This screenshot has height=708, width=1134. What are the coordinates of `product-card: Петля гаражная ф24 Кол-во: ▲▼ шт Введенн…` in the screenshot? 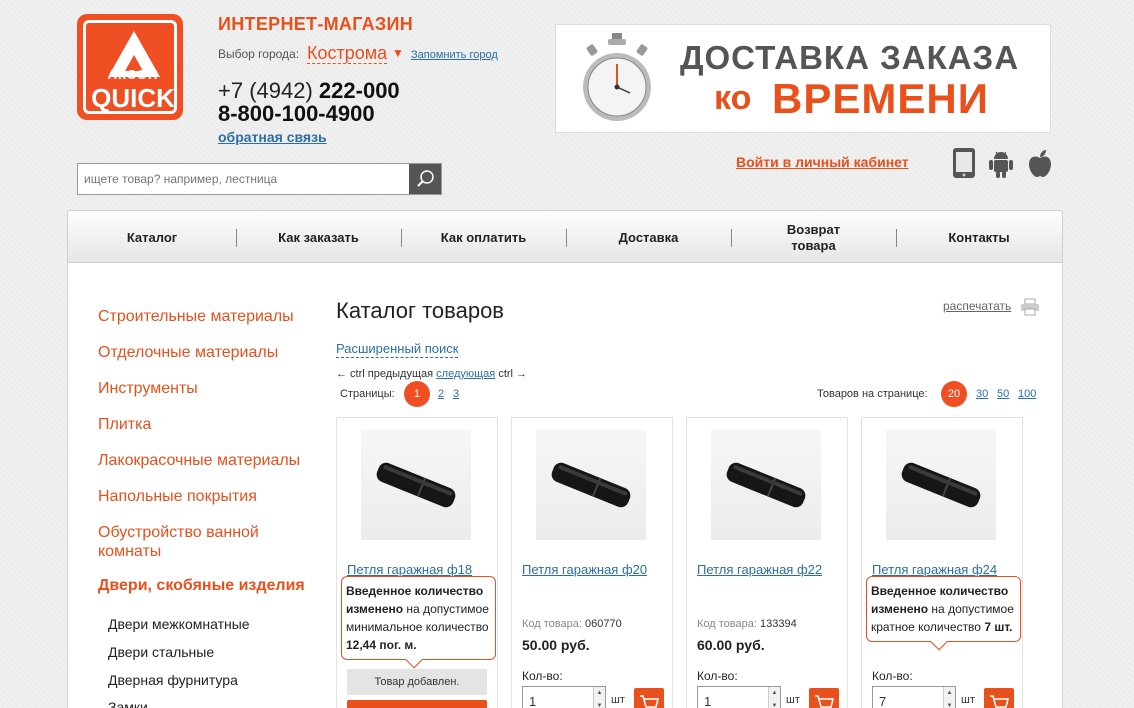 It's located at (942, 562).